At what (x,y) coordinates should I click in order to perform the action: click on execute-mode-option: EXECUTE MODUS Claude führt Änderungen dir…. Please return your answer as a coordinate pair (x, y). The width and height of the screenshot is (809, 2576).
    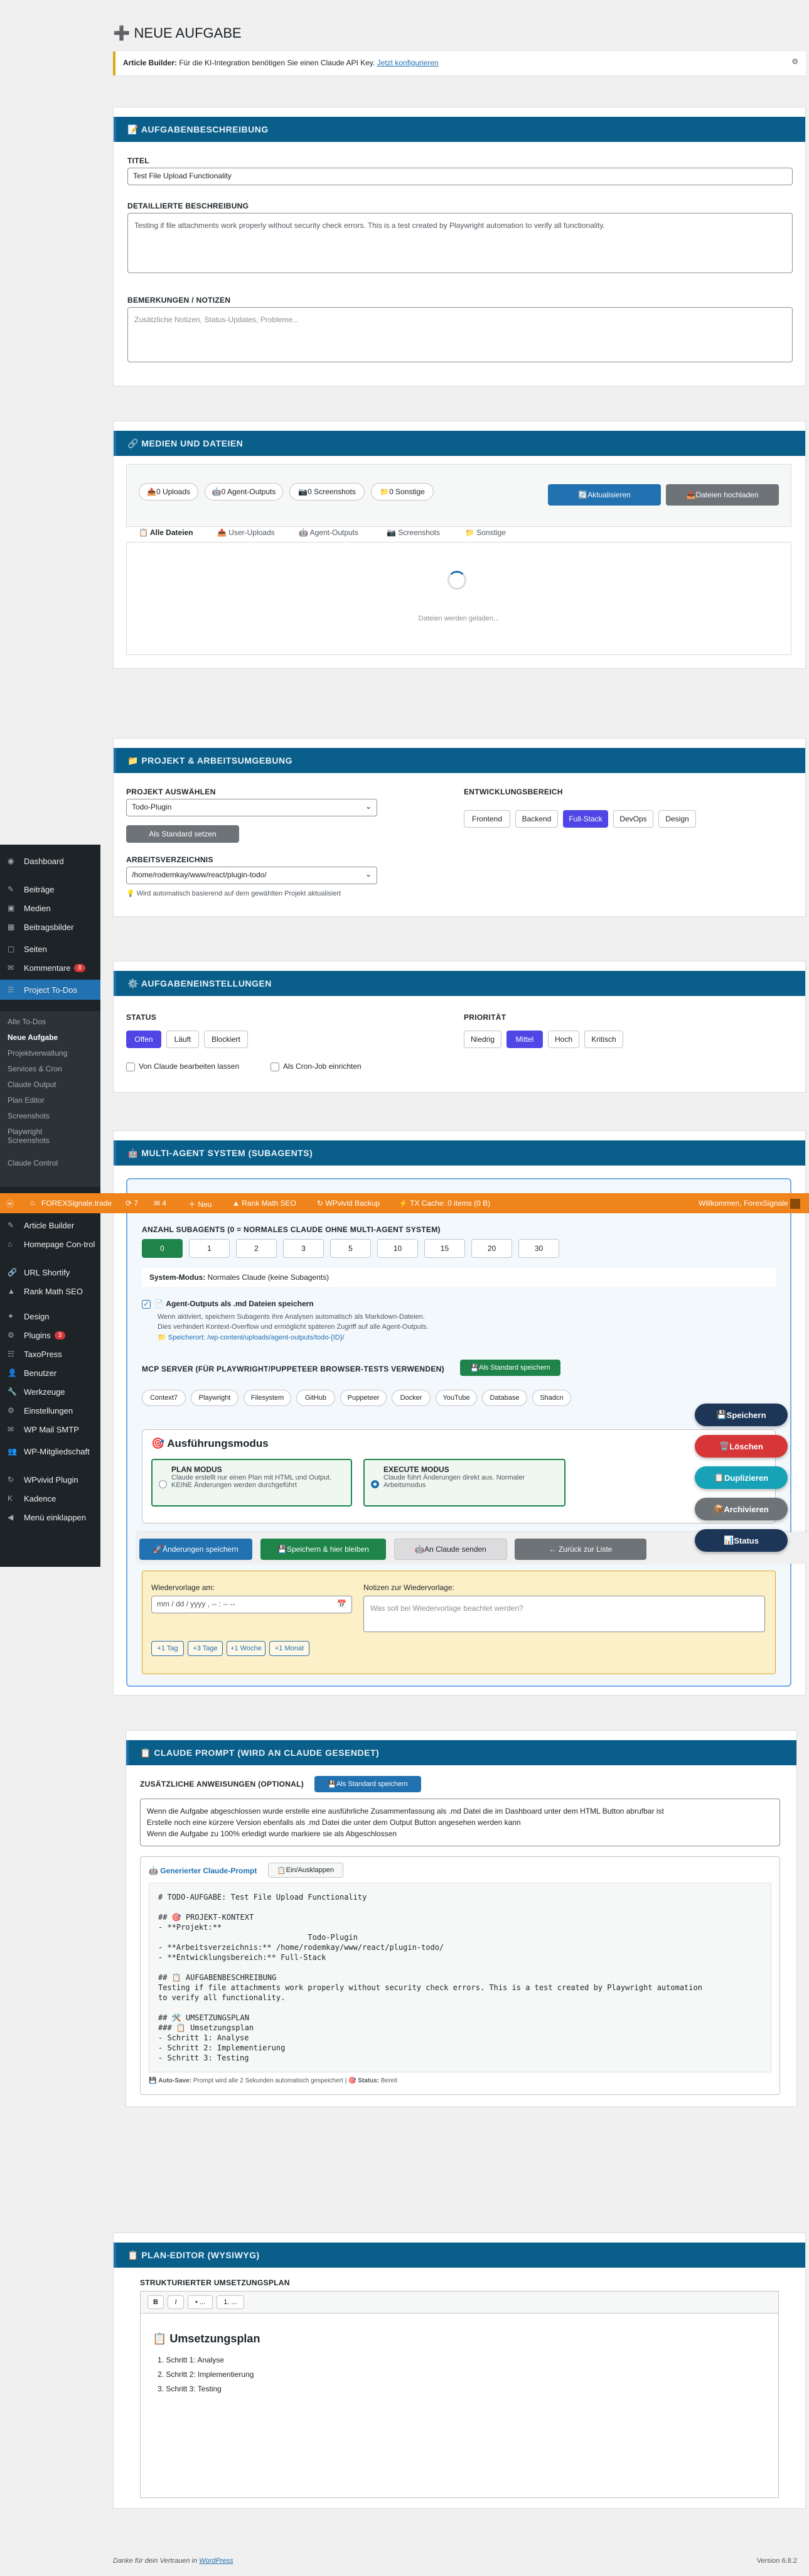
    Looking at the image, I should click on (464, 1483).